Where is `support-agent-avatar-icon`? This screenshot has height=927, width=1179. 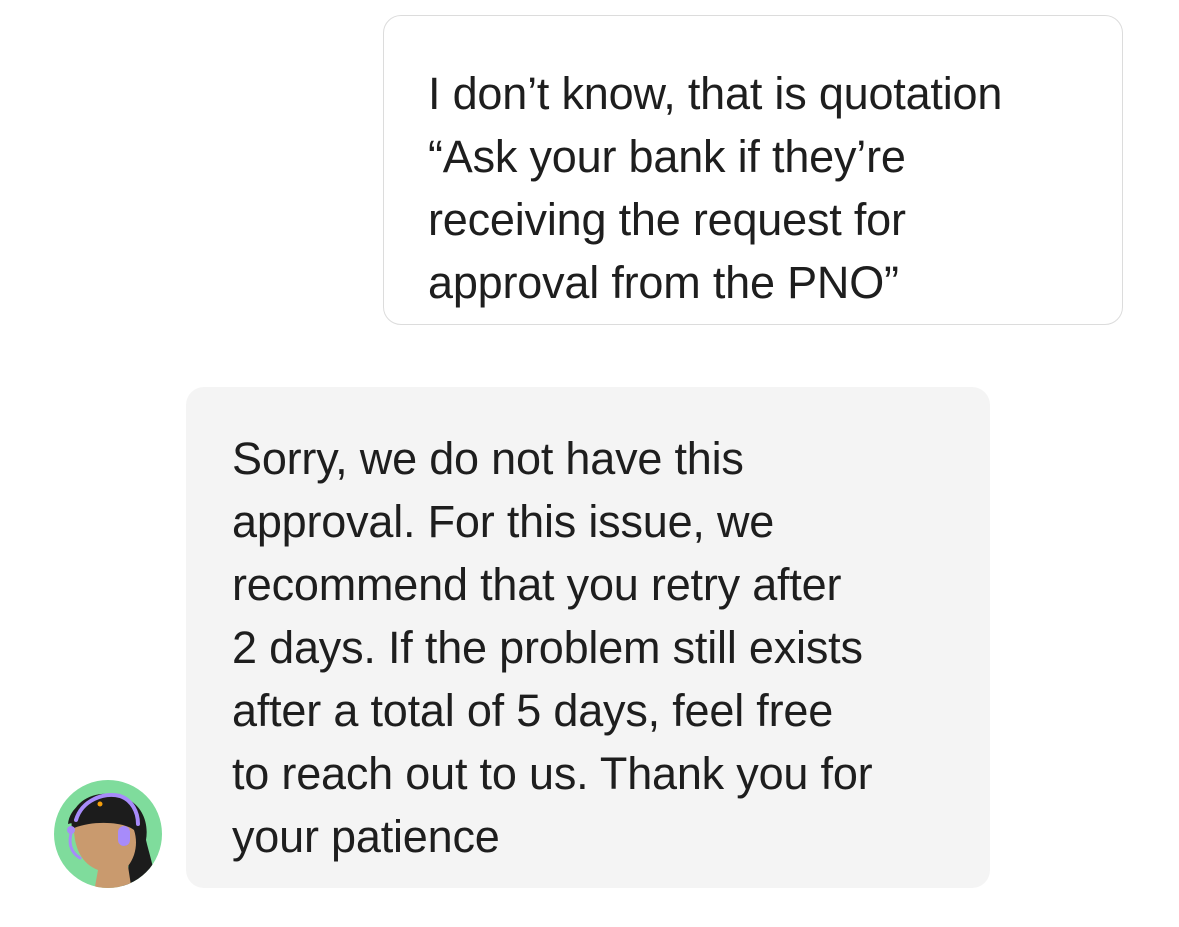
support-agent-avatar-icon is located at coordinates (108, 834).